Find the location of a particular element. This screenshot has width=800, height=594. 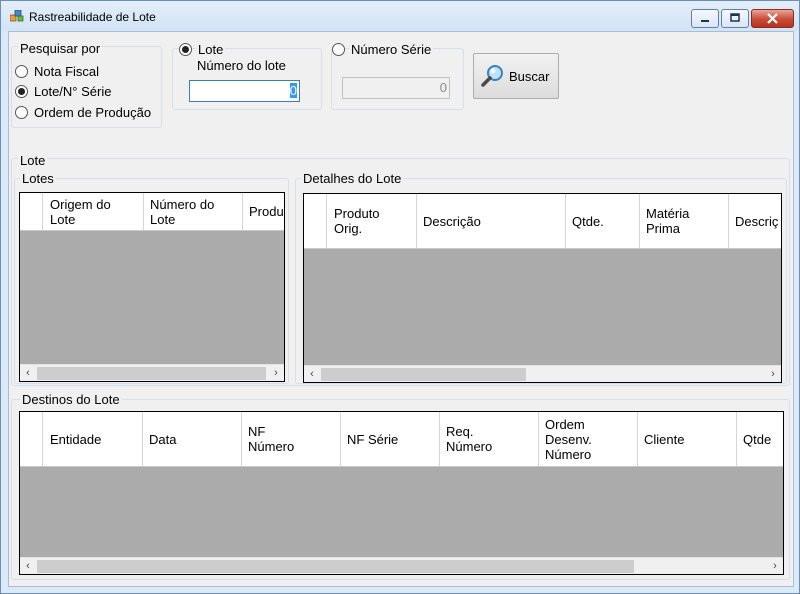

detalhes-col-materia-prima: Matéria Prima is located at coordinates (684, 221).